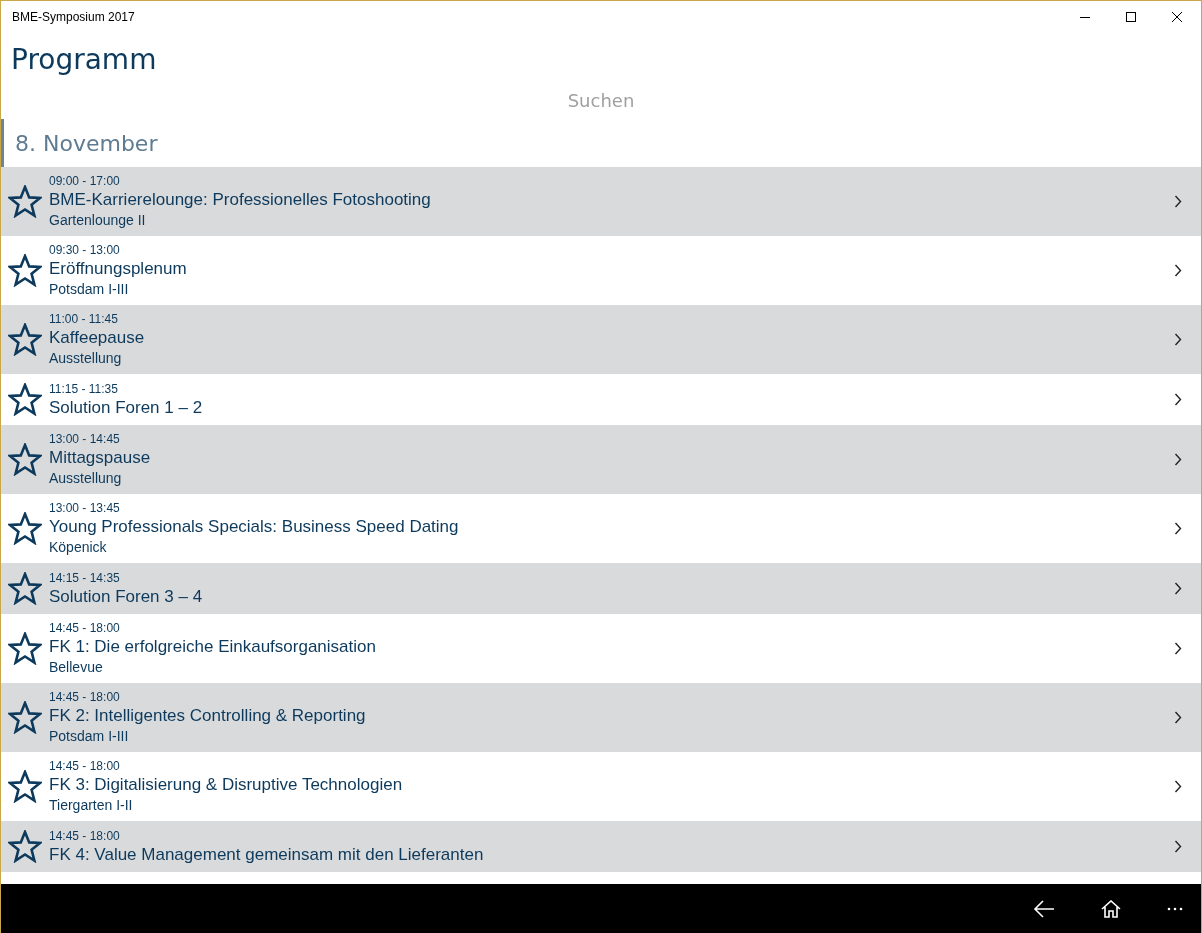 Image resolution: width=1202 pixels, height=933 pixels. Describe the element at coordinates (213, 647) in the screenshot. I see `session-title: FK 1: Die erfolgreiche Einkaufsorganisation` at that location.